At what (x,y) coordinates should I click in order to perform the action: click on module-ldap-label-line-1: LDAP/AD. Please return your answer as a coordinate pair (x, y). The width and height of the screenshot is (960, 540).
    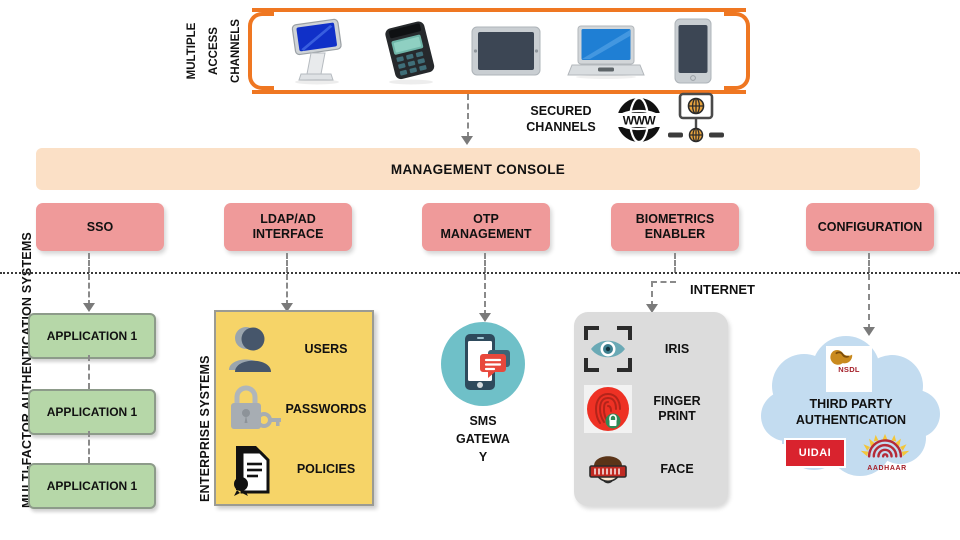
    Looking at the image, I should click on (288, 219).